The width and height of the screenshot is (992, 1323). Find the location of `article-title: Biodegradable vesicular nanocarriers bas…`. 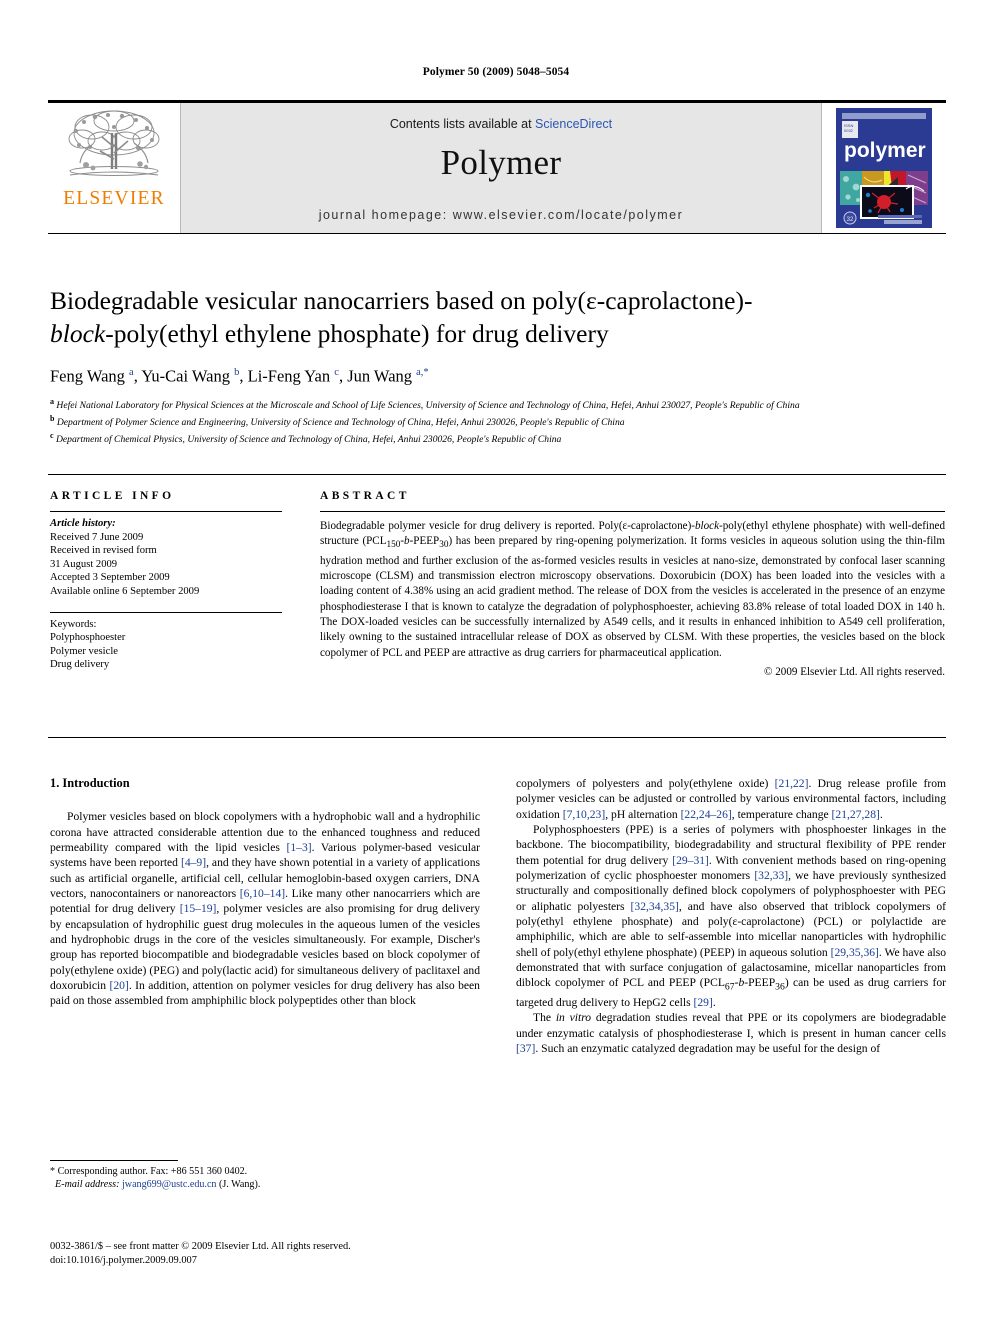

article-title: Biodegradable vesicular nanocarriers bas… is located at coordinates (490, 317).